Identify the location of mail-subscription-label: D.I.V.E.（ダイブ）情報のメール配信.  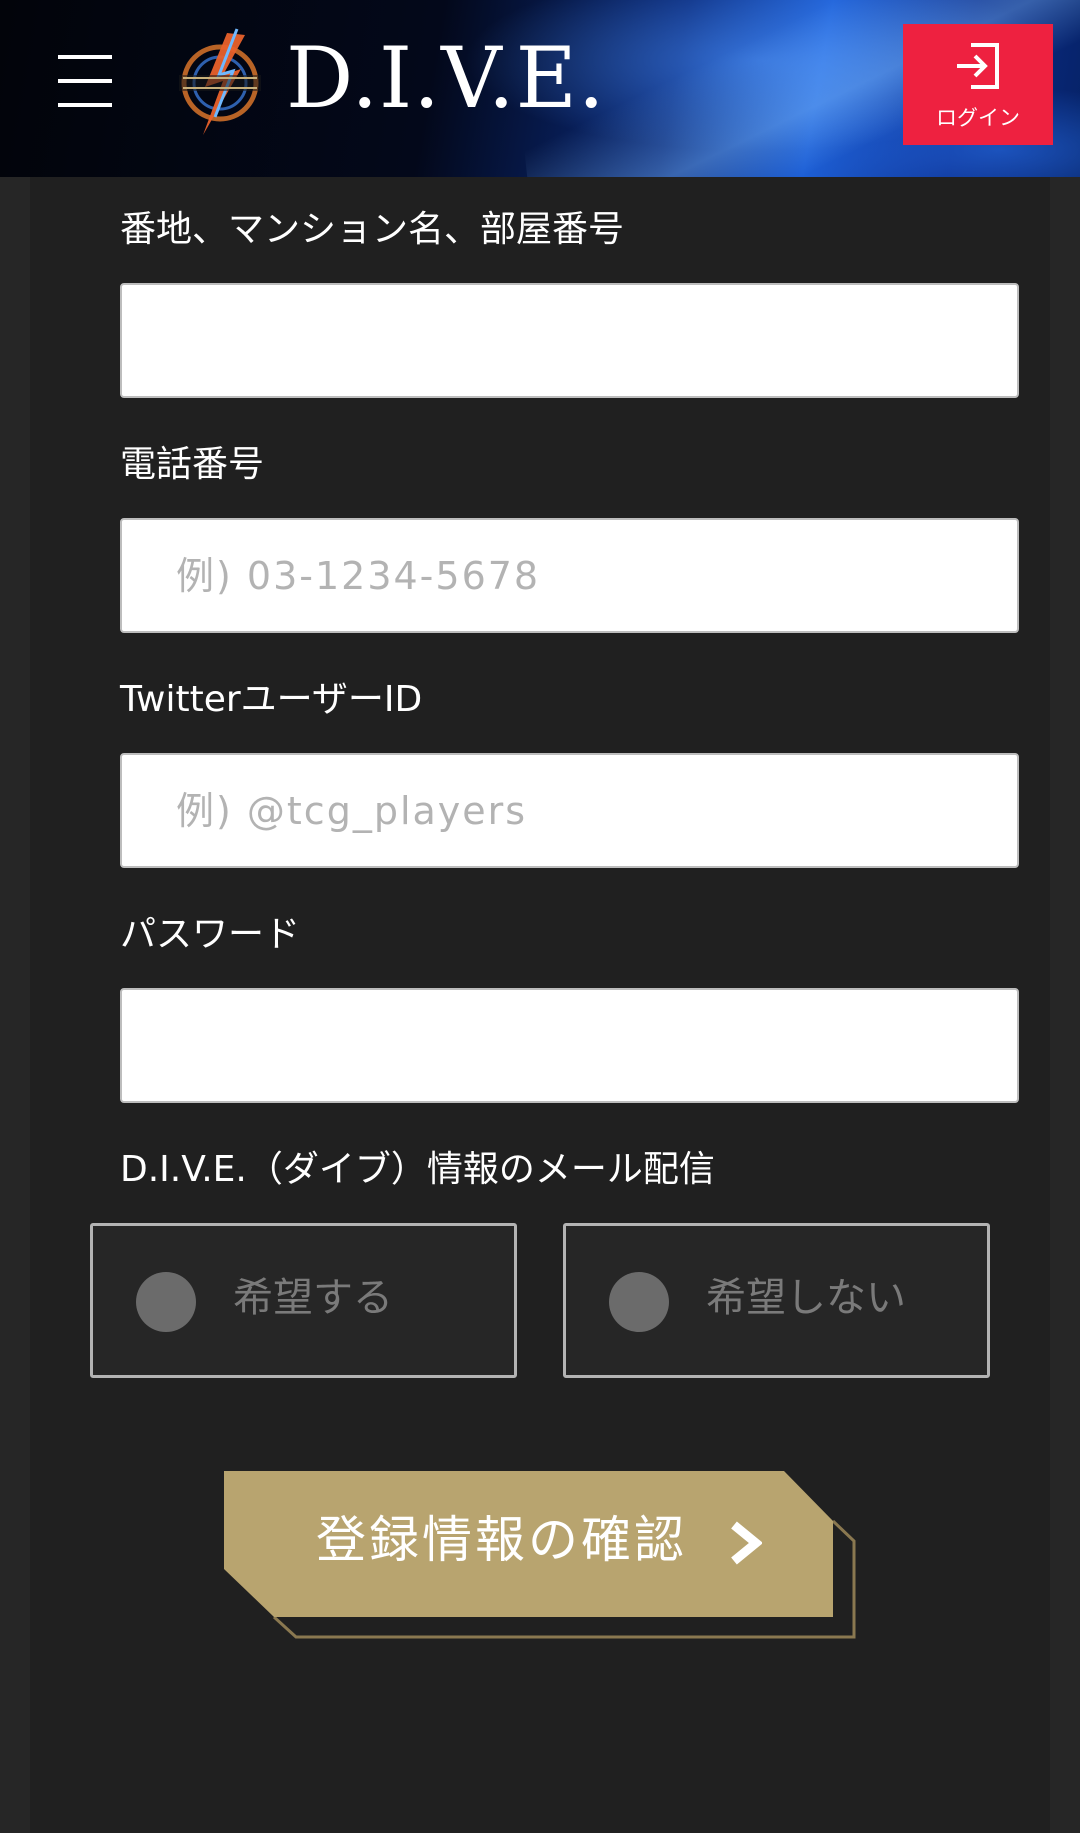
(417, 1169).